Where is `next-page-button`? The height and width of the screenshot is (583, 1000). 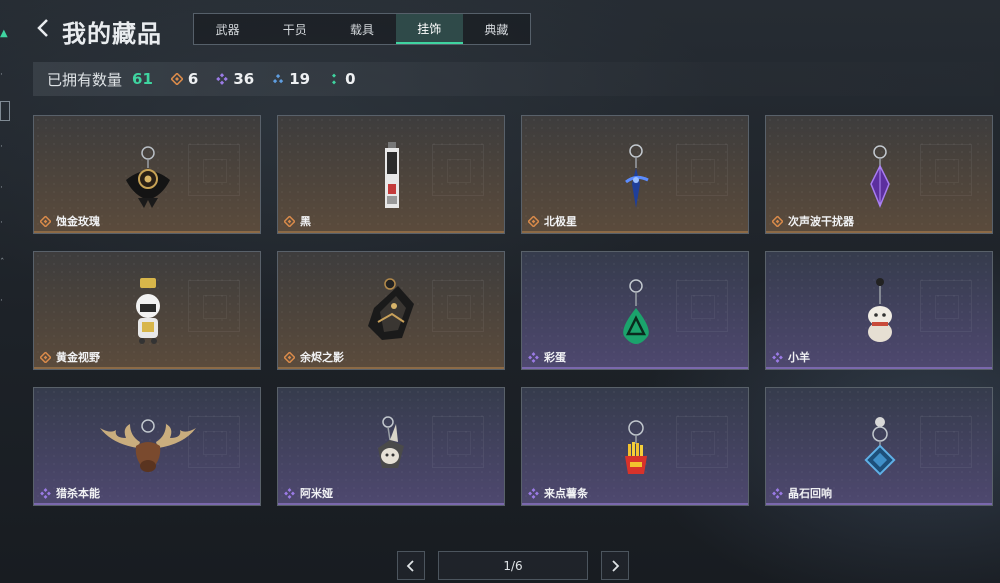 next-page-button is located at coordinates (615, 565).